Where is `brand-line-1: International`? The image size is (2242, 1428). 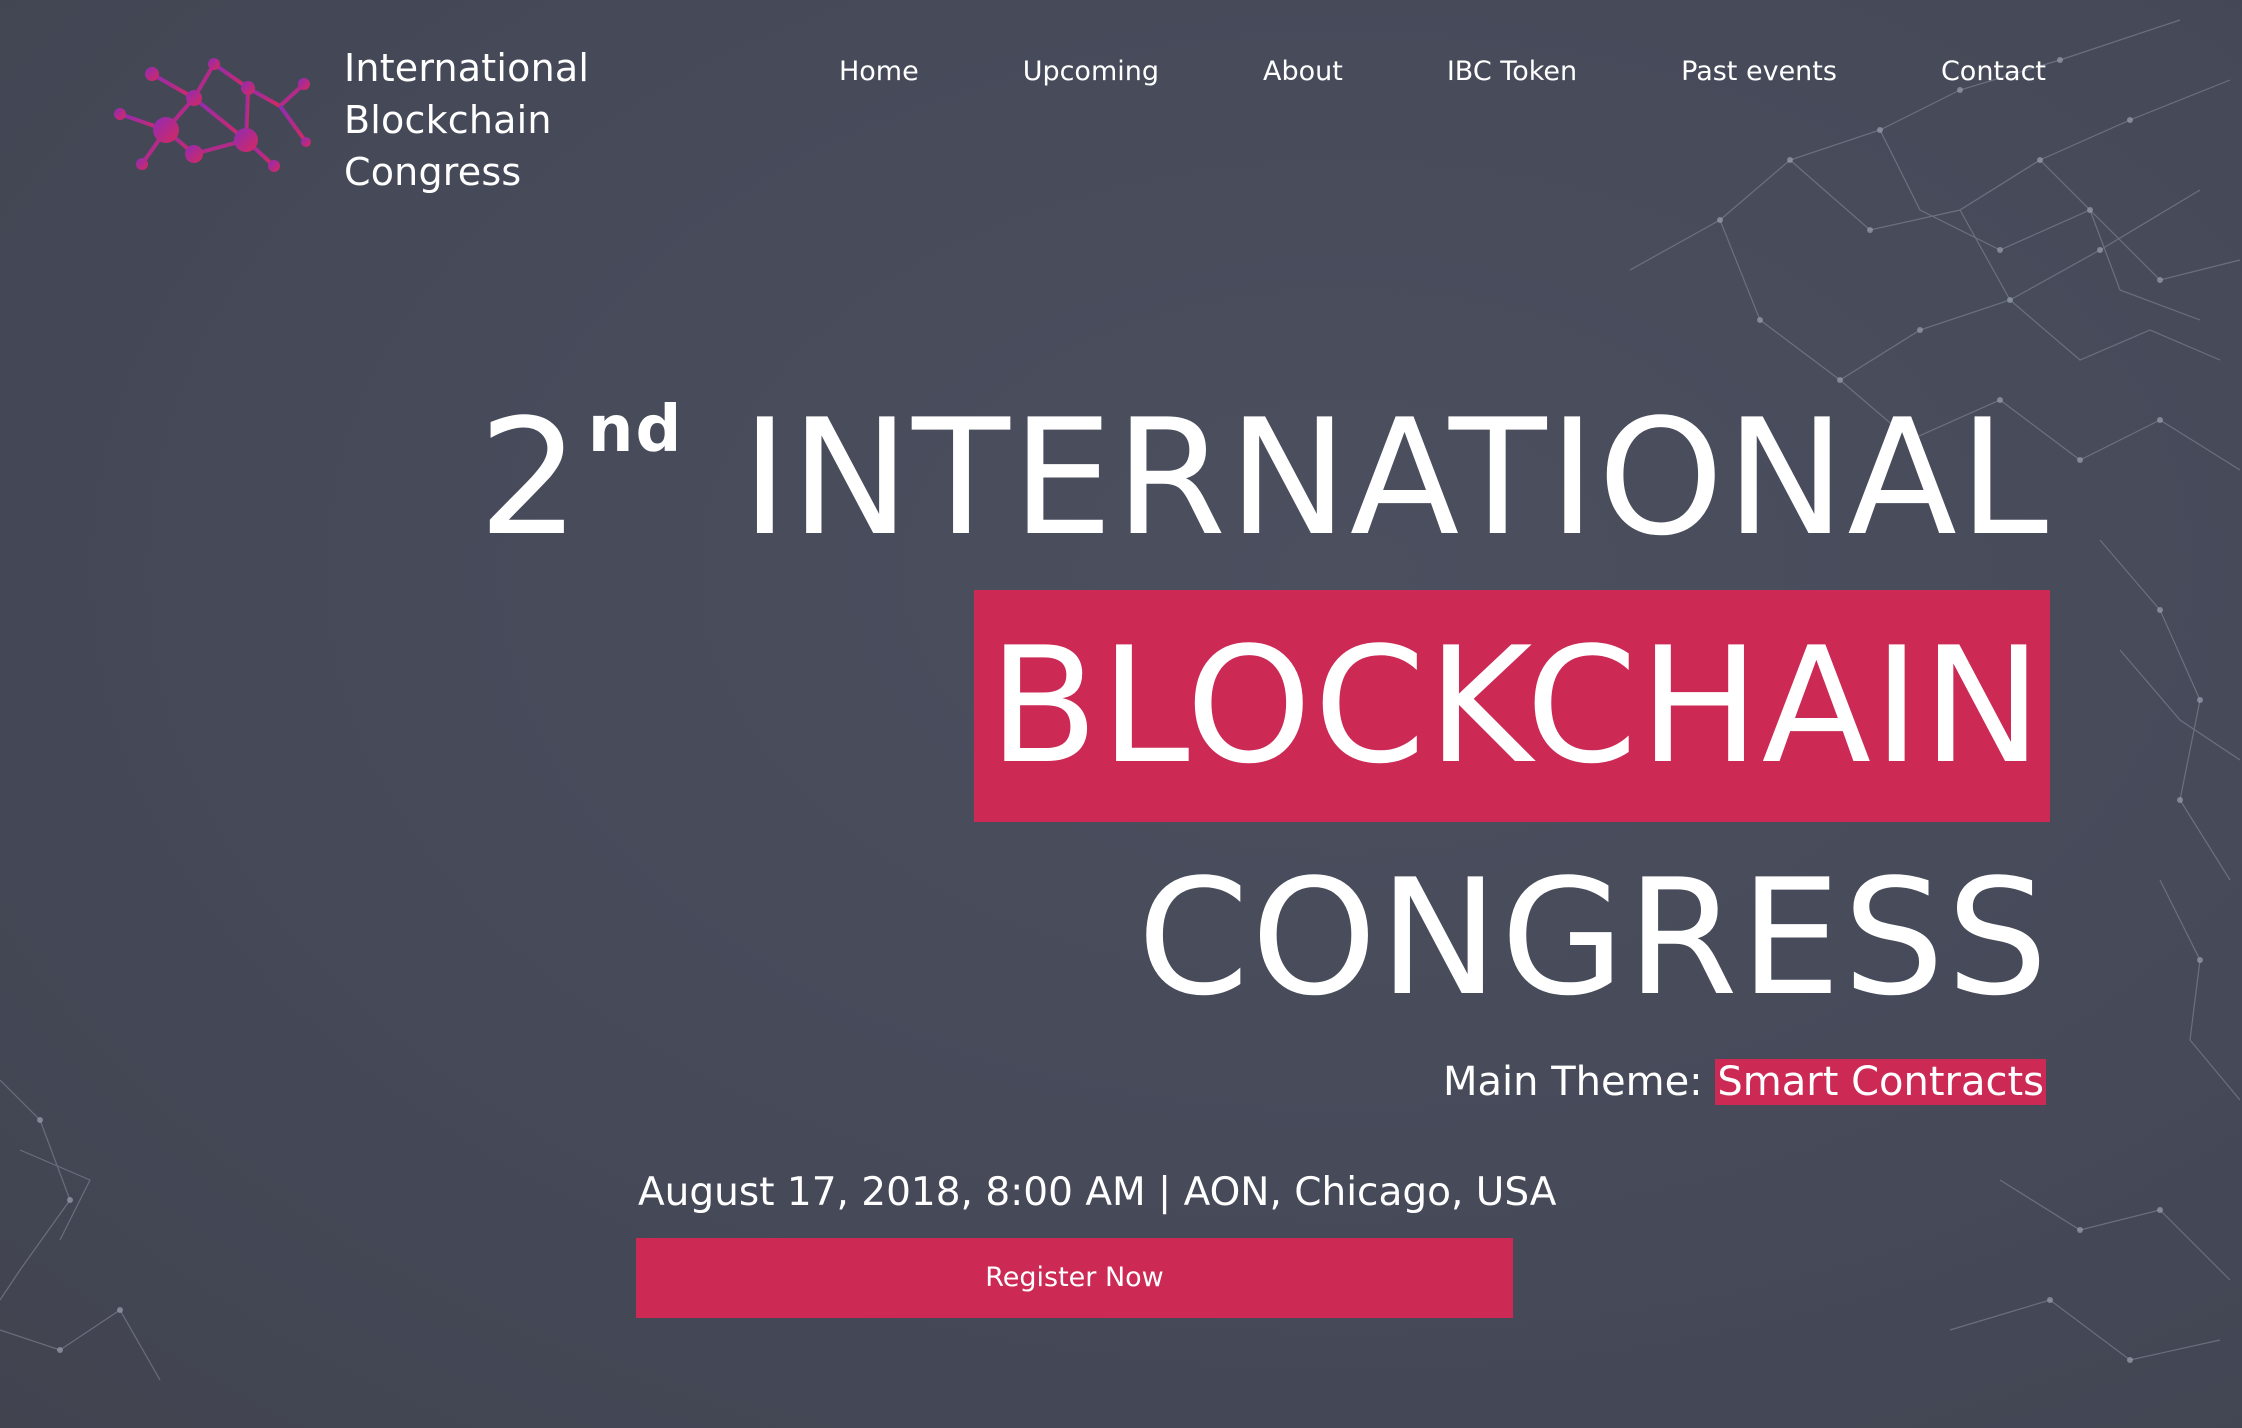 brand-line-1: International is located at coordinates (467, 68).